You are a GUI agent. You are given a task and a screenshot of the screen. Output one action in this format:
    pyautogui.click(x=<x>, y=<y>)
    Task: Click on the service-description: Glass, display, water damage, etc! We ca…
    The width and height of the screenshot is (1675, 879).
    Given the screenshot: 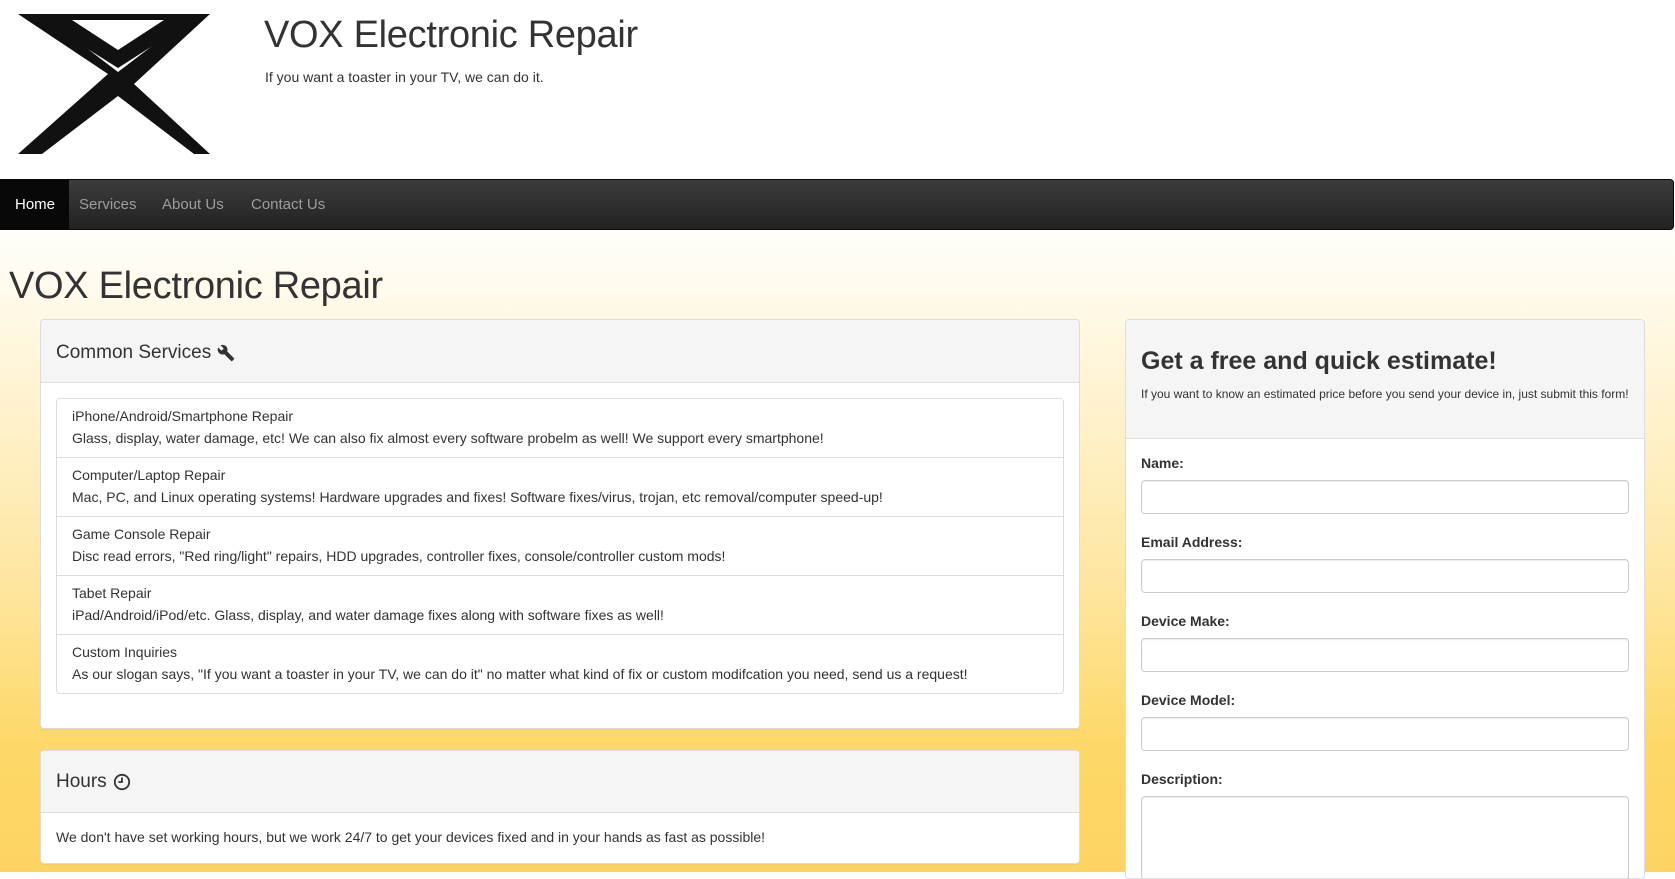 What is the action you would take?
    pyautogui.click(x=448, y=438)
    